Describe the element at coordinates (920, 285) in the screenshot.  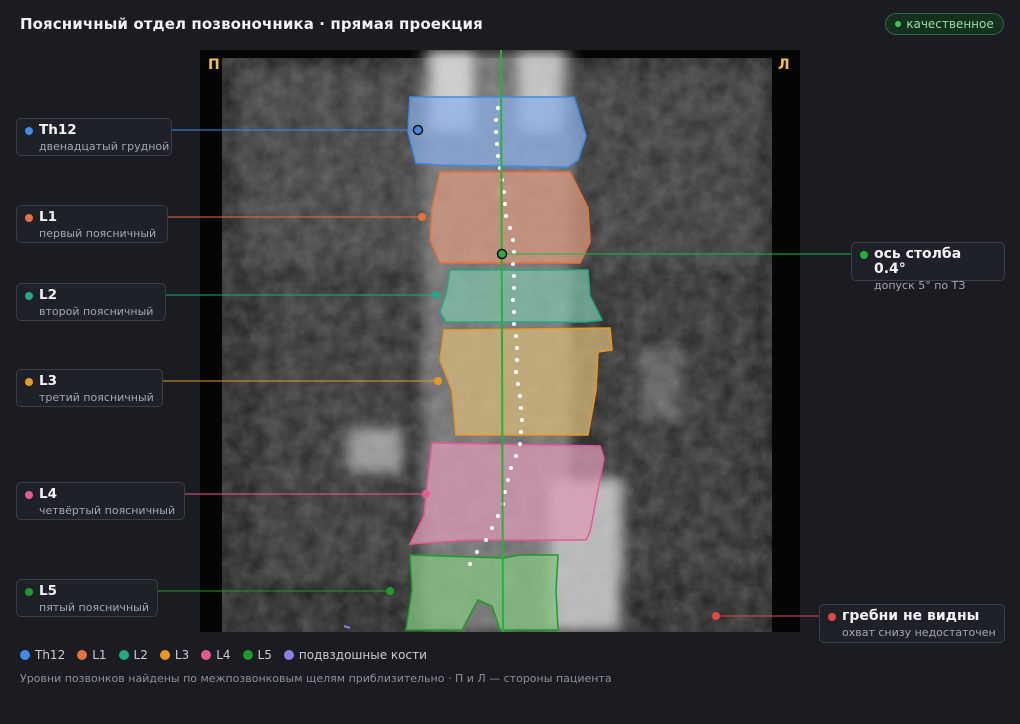
I see `axis-note: допуск 5° по ТЗ` at that location.